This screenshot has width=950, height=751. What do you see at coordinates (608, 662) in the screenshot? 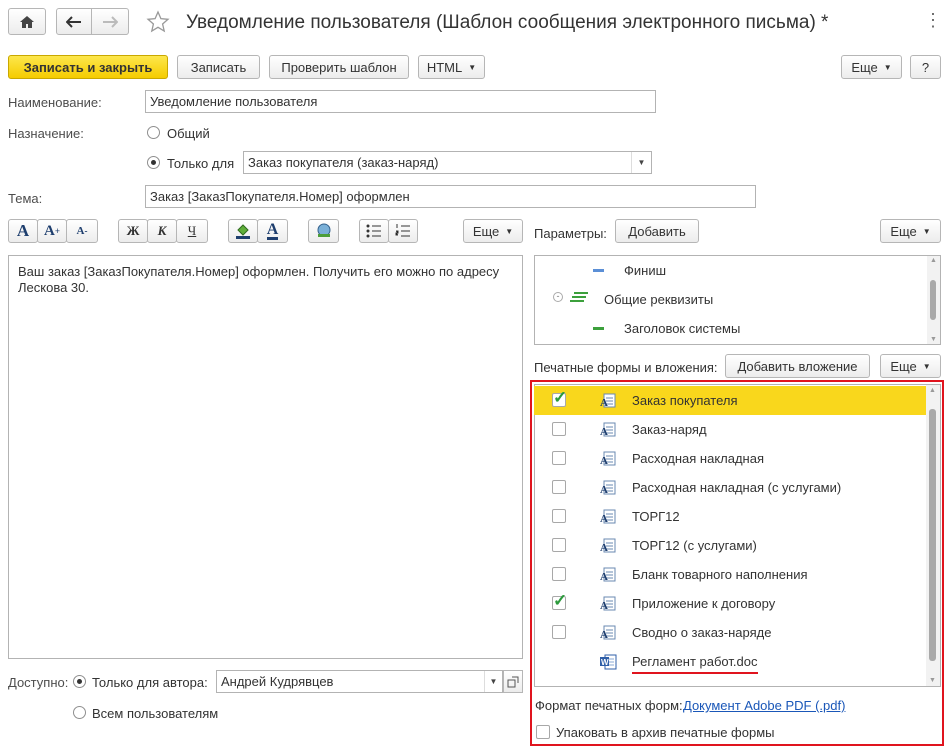
I see `word-file-icon: W` at bounding box center [608, 662].